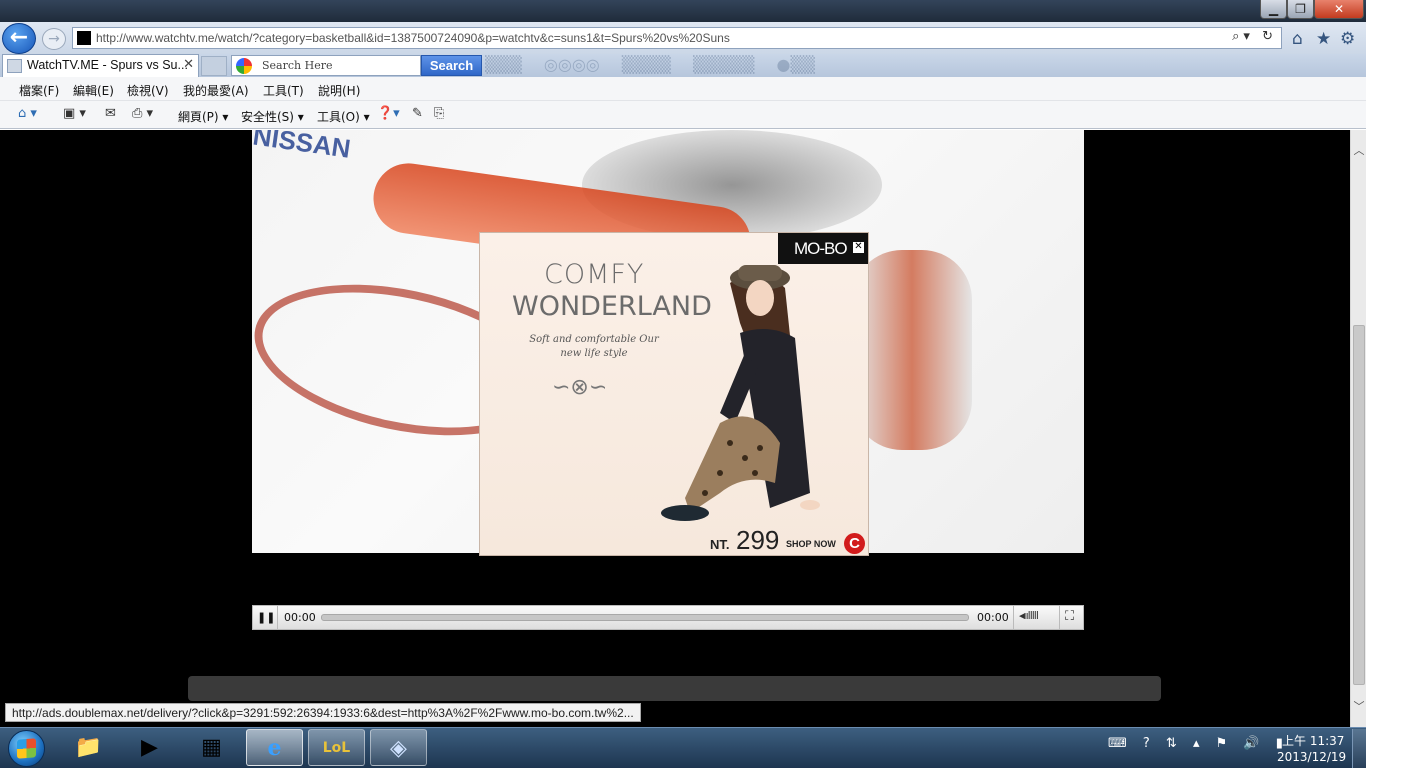  What do you see at coordinates (302, 147) in the screenshot?
I see `video-frame-logo: NISSAN` at bounding box center [302, 147].